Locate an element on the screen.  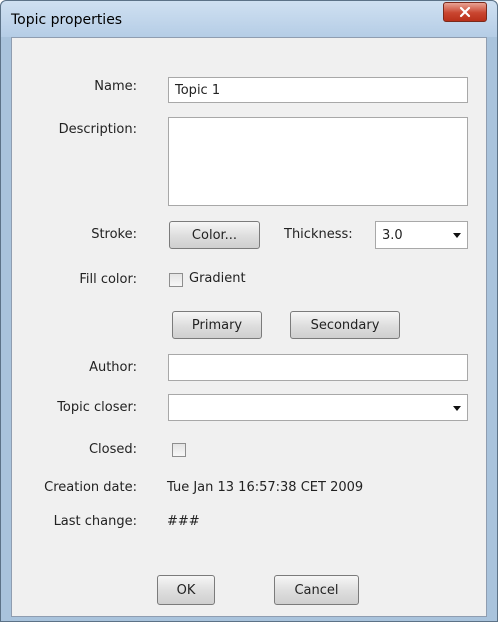
creation-date-label: Creation date: is located at coordinates (90, 487).